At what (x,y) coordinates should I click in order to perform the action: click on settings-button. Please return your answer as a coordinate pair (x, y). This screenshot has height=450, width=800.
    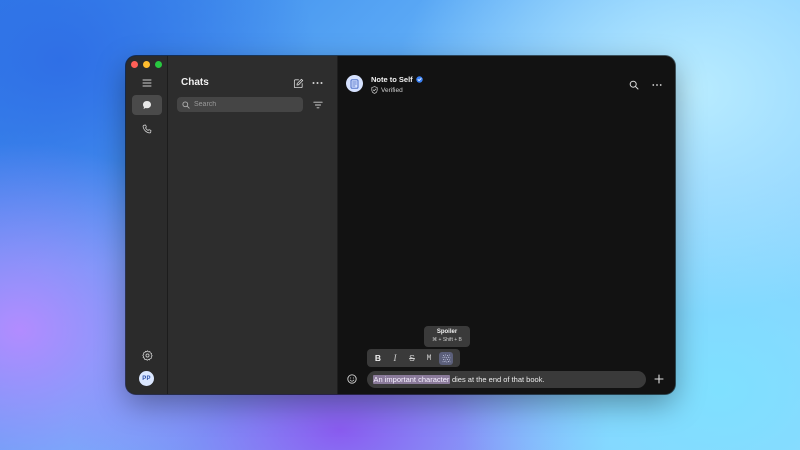
    Looking at the image, I should click on (147, 355).